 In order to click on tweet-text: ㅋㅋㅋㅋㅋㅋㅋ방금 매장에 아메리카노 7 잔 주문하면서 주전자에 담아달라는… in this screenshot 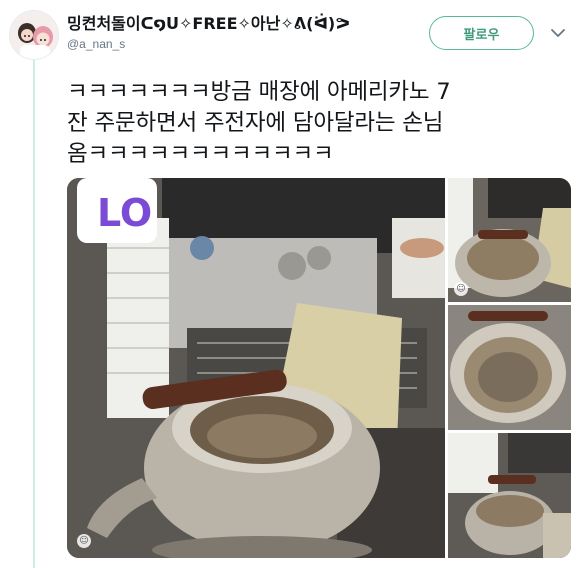, I will do `click(319, 123)`.